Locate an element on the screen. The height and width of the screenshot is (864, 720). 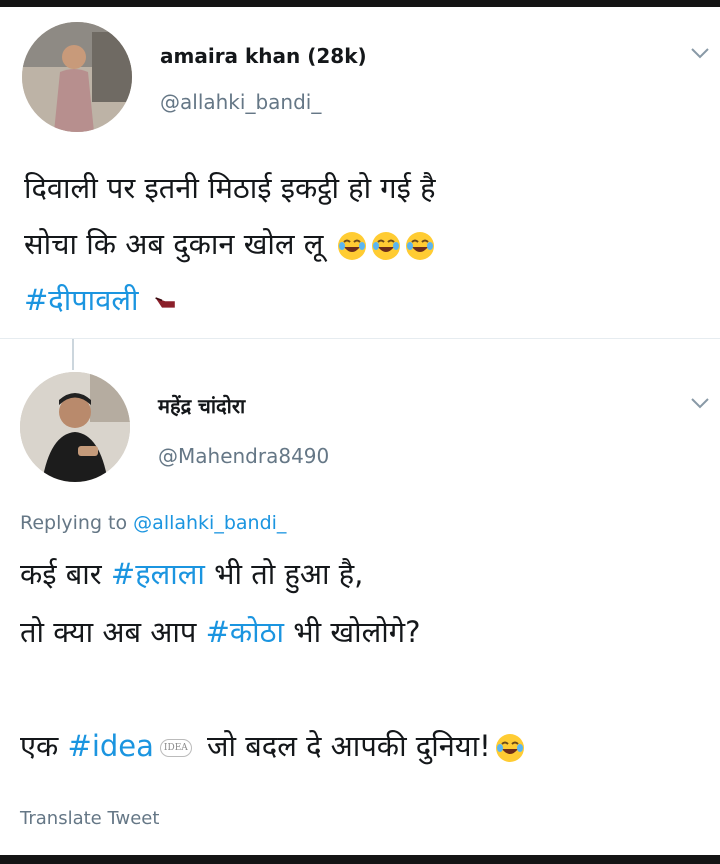
replying-handle-link: @allahki_bandi_ is located at coordinates (209, 523).